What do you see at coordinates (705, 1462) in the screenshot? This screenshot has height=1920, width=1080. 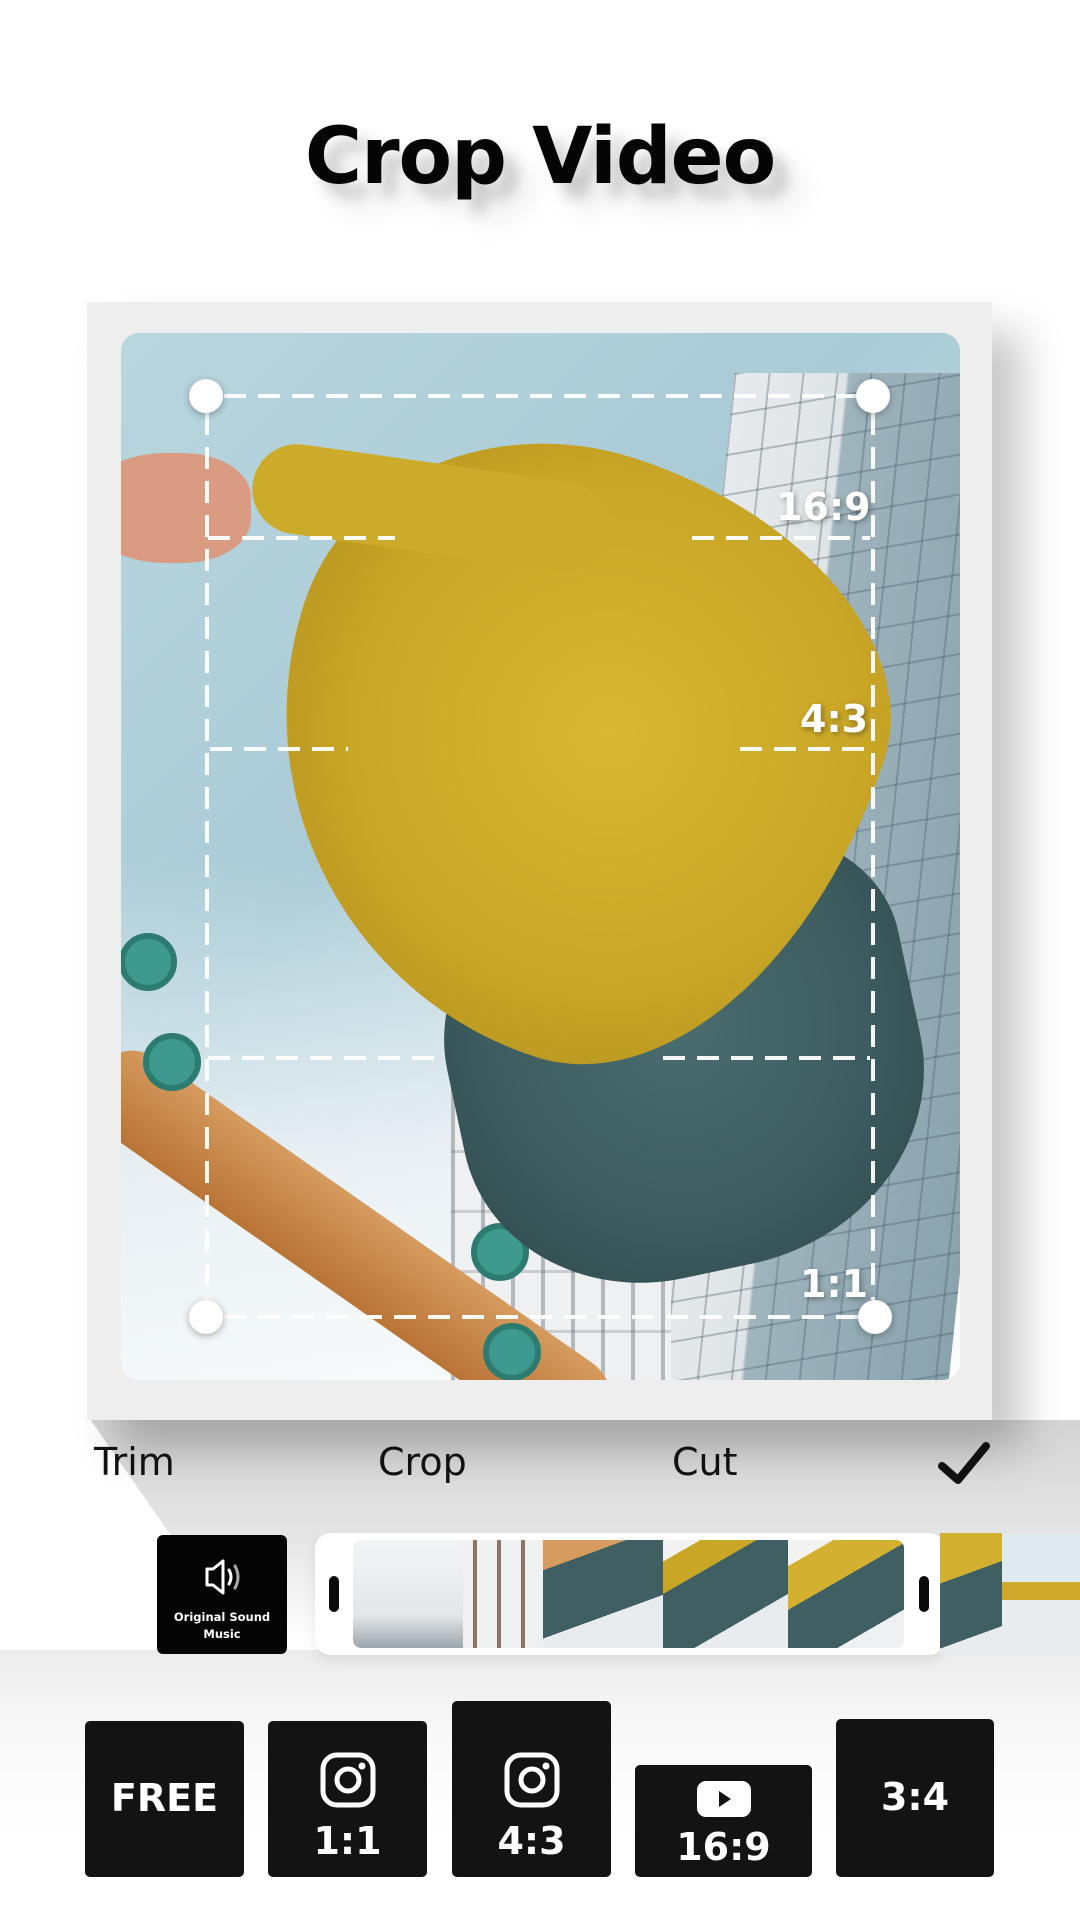 I see `tab-cut: Cut` at bounding box center [705, 1462].